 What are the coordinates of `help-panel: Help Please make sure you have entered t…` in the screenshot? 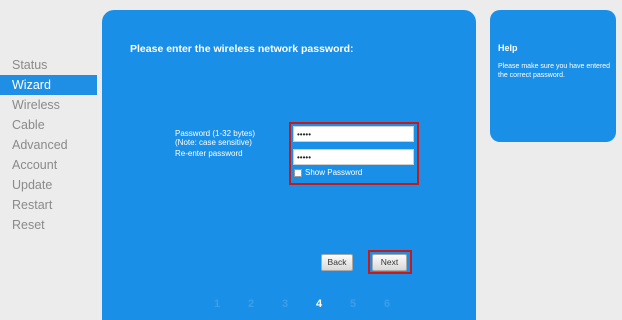 It's located at (553, 76).